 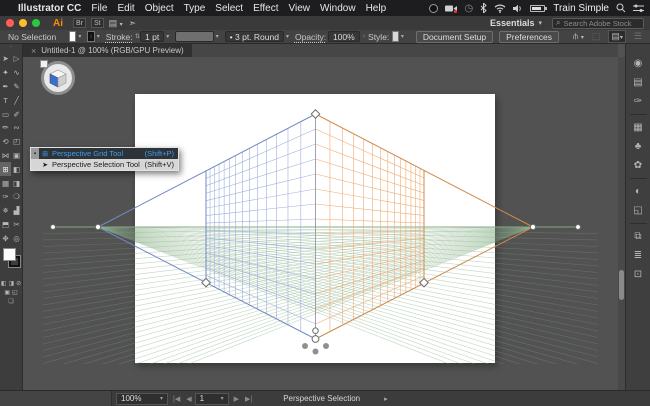 I want to click on rectangle-tool: ▭, so click(x=5, y=114).